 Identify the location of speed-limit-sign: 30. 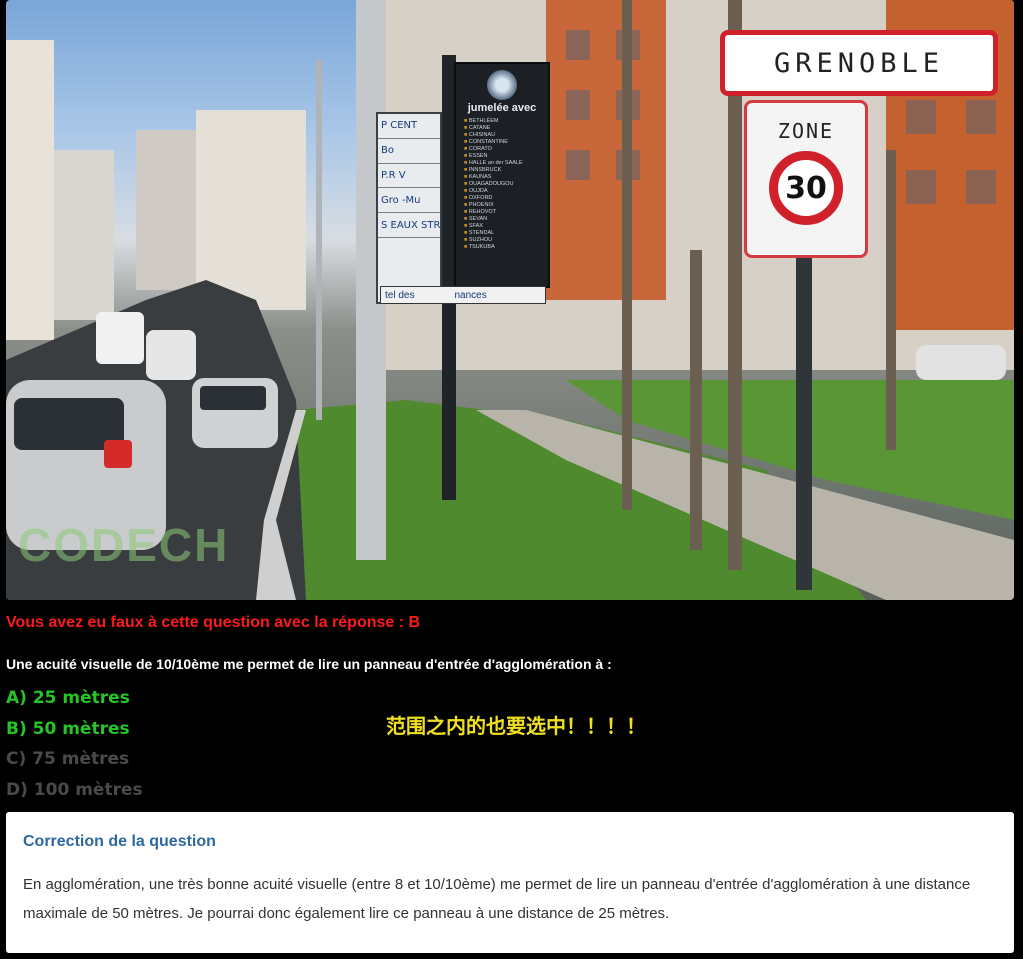
(806, 188).